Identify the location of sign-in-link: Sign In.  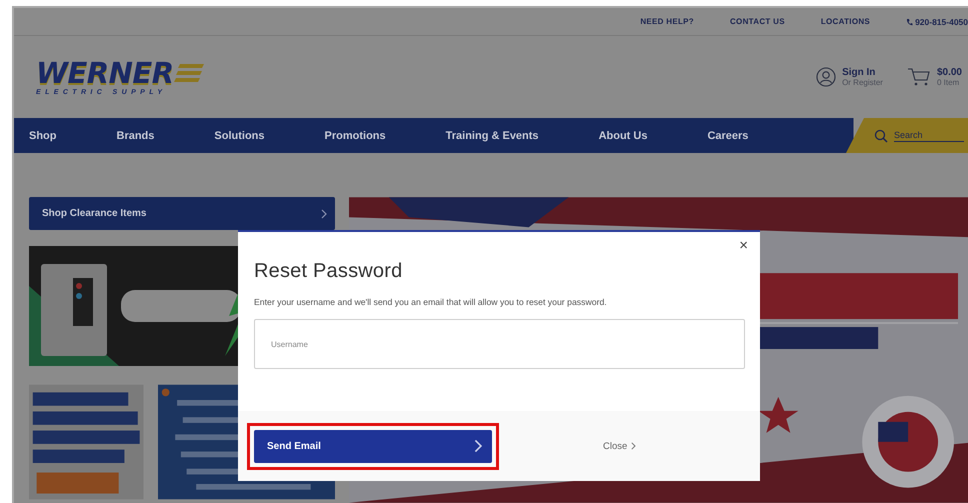
(862, 72).